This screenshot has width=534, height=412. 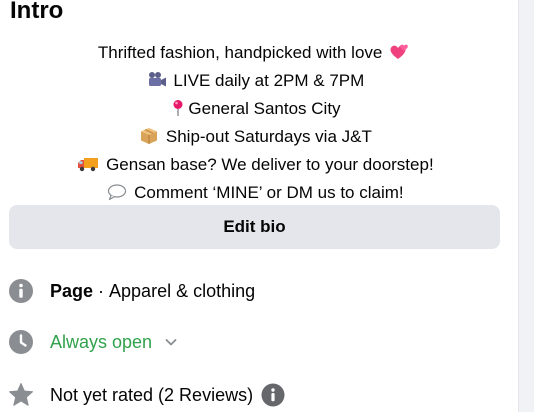 I want to click on rating-text: Not yet rated (2 Reviews), so click(x=152, y=394).